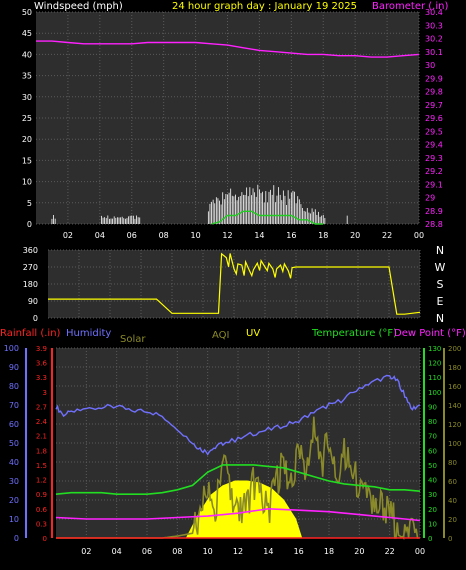 This screenshot has height=570, width=466. What do you see at coordinates (14, 386) in the screenshot?
I see `humidity-tick: 80` at bounding box center [14, 386].